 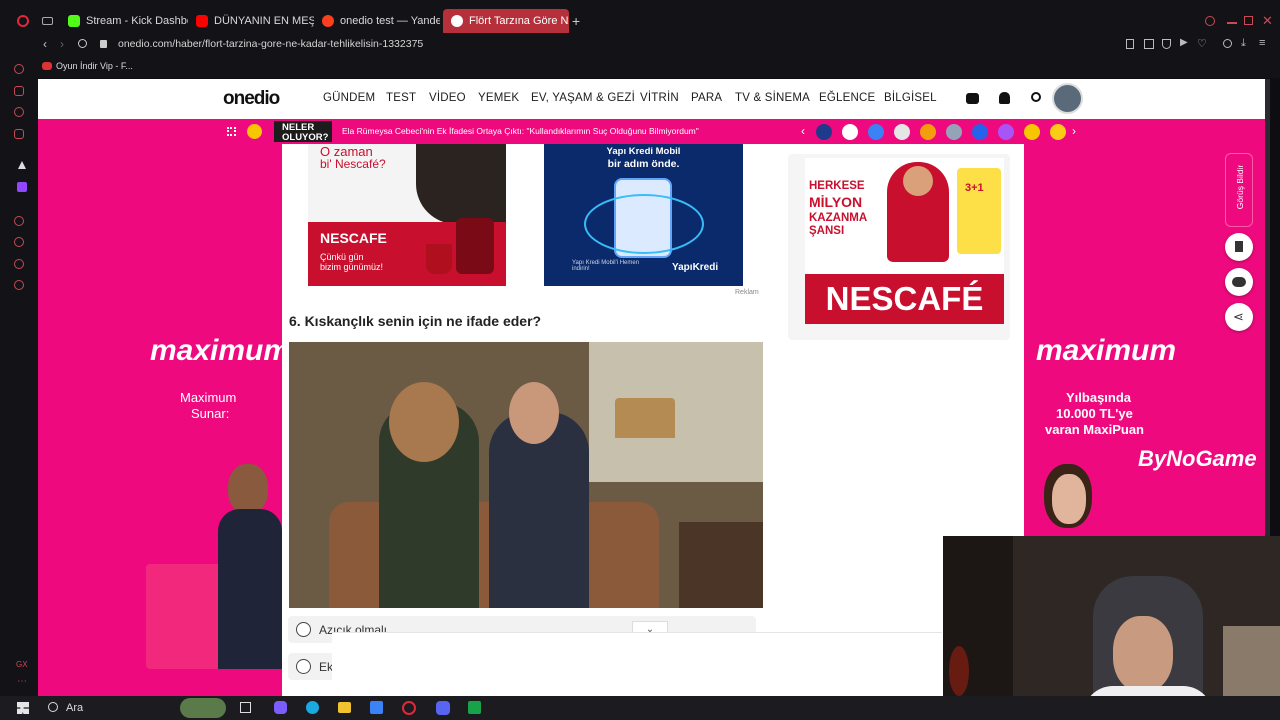 I want to click on opera-gx-icon, so click(x=409, y=708).